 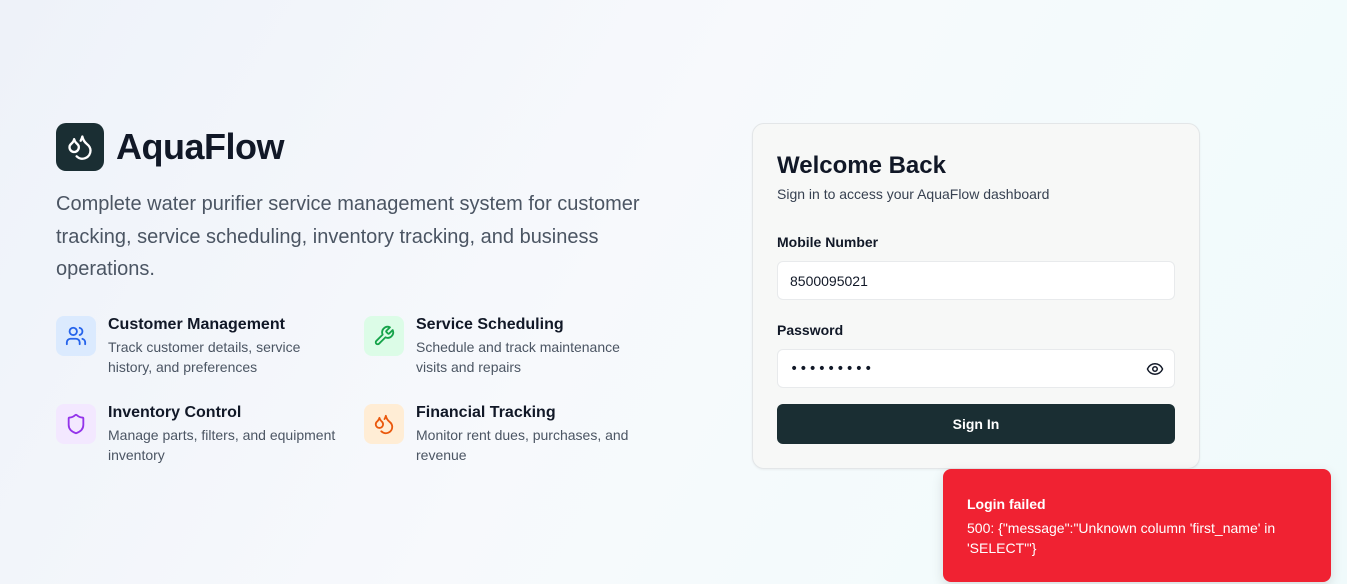 What do you see at coordinates (200, 146) in the screenshot?
I see `brand-name: AquaFlow` at bounding box center [200, 146].